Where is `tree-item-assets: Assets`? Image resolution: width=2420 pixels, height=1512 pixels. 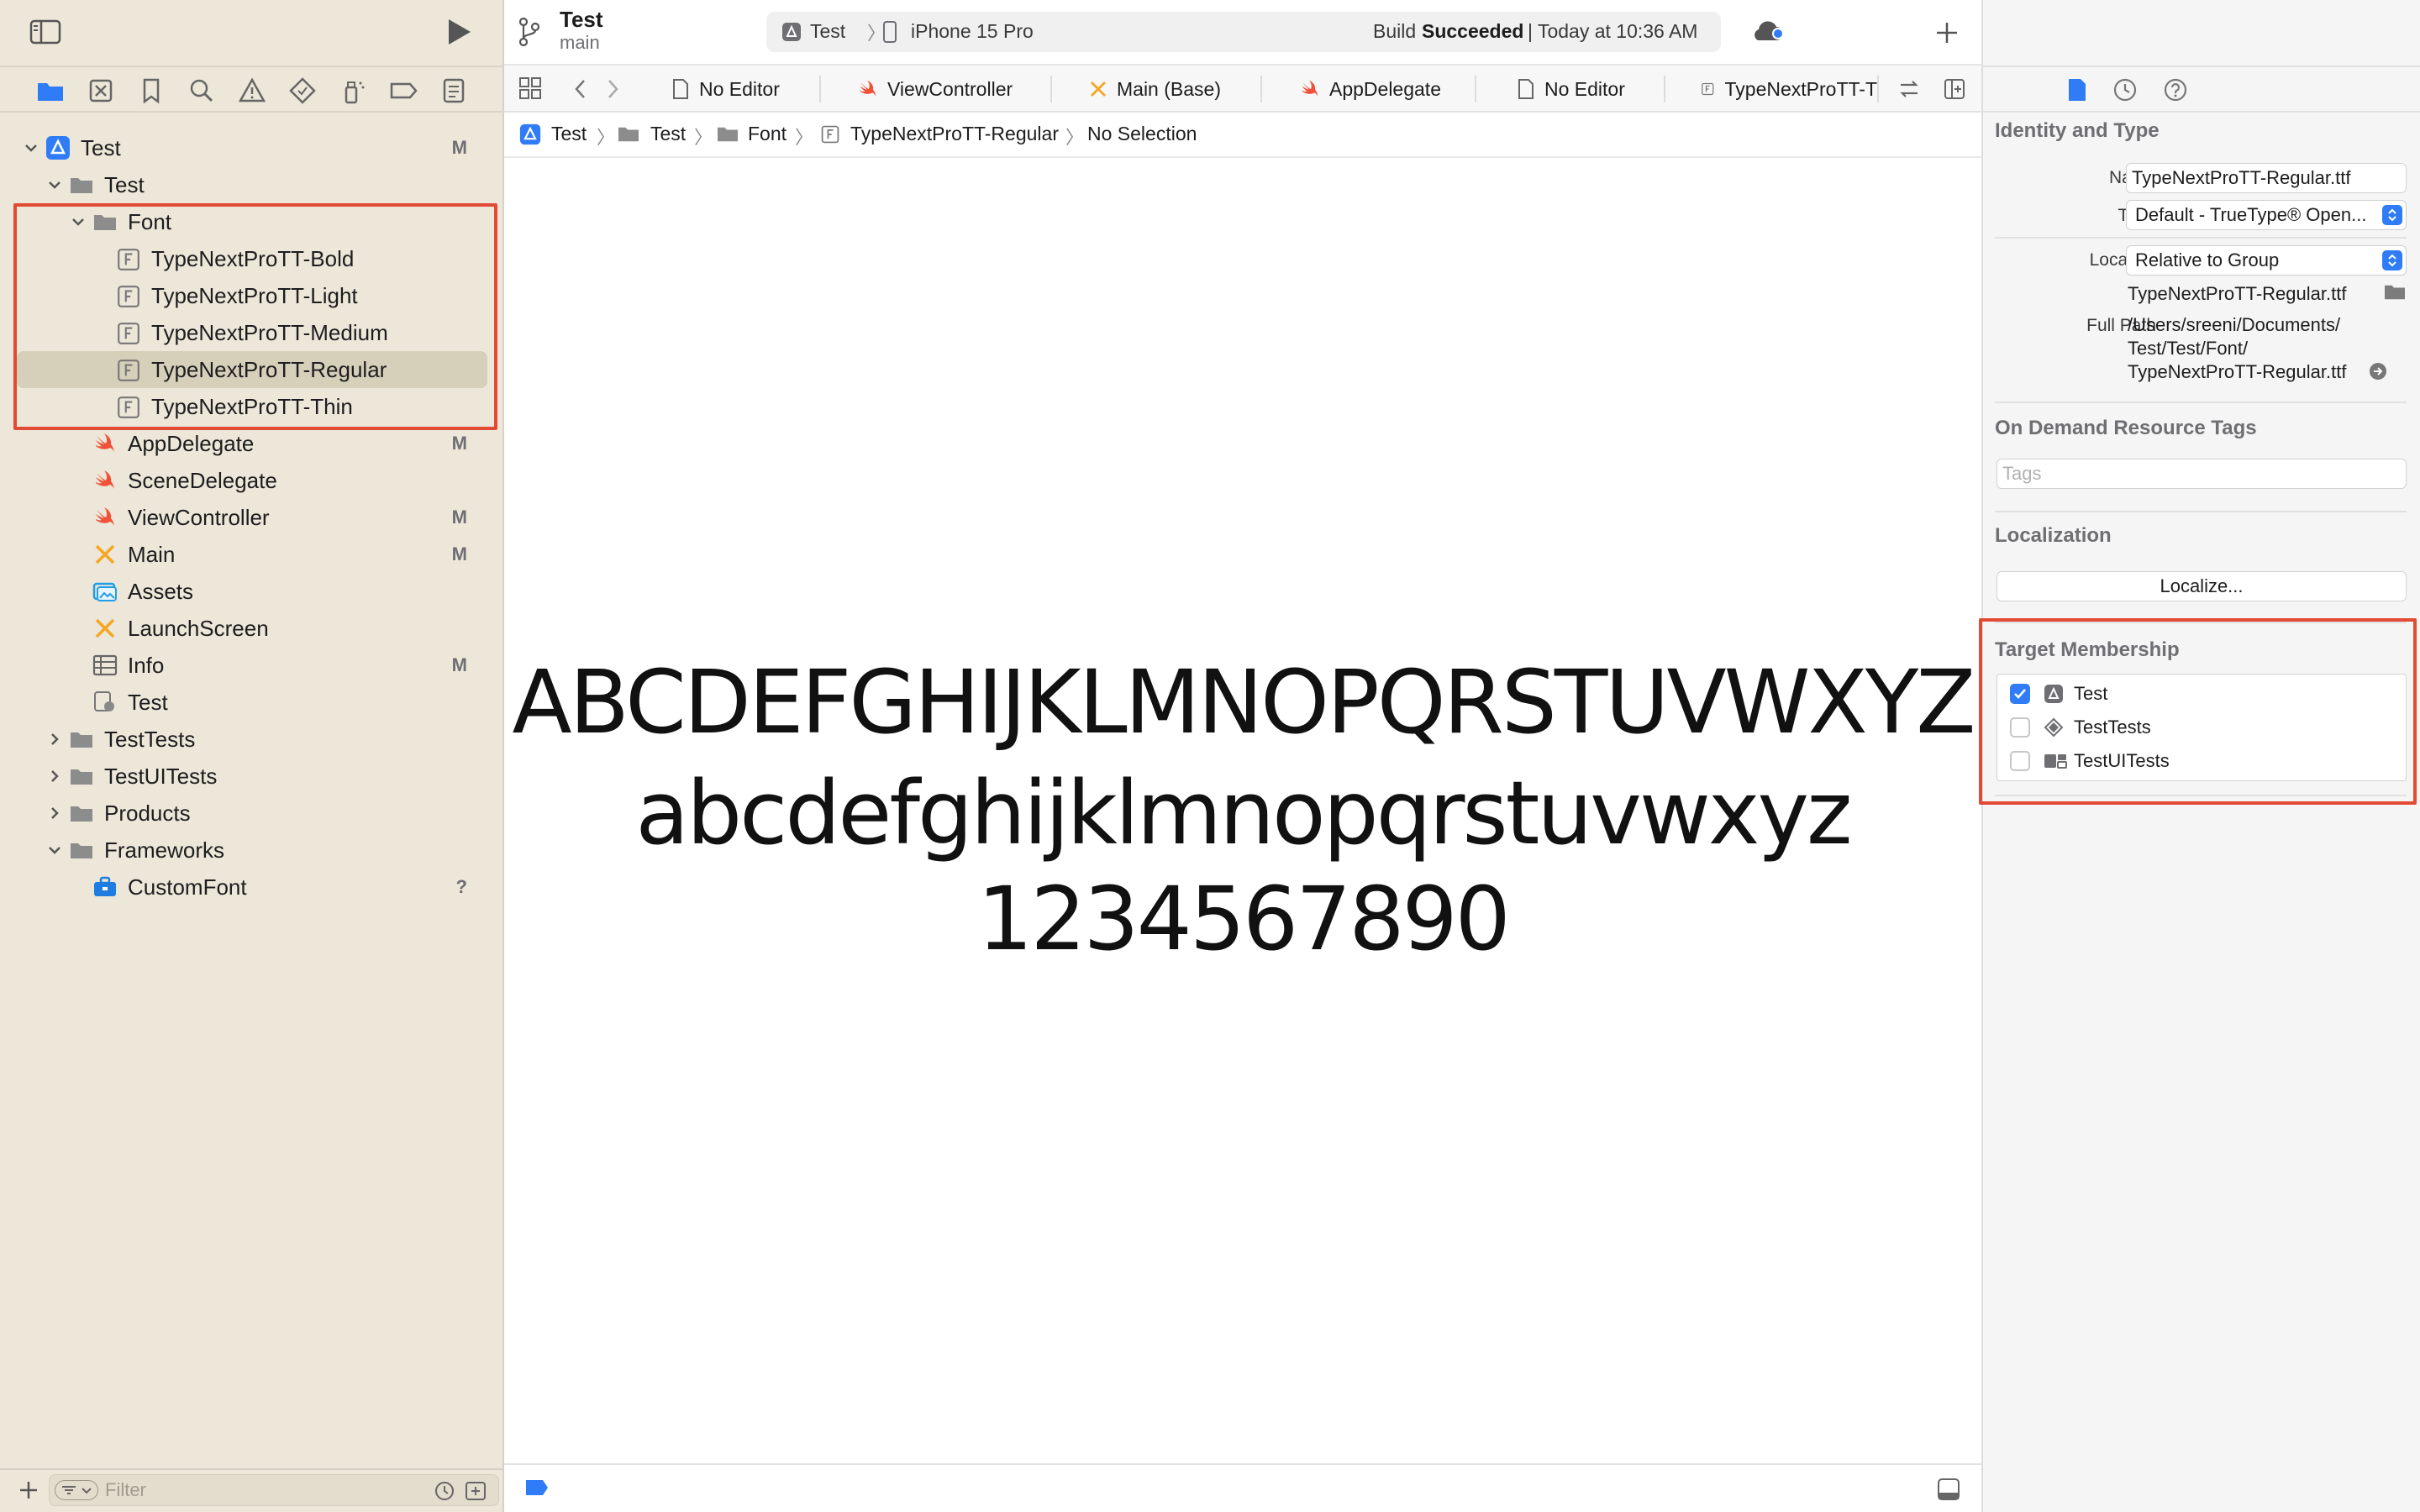
tree-item-assets: Assets is located at coordinates (252, 591).